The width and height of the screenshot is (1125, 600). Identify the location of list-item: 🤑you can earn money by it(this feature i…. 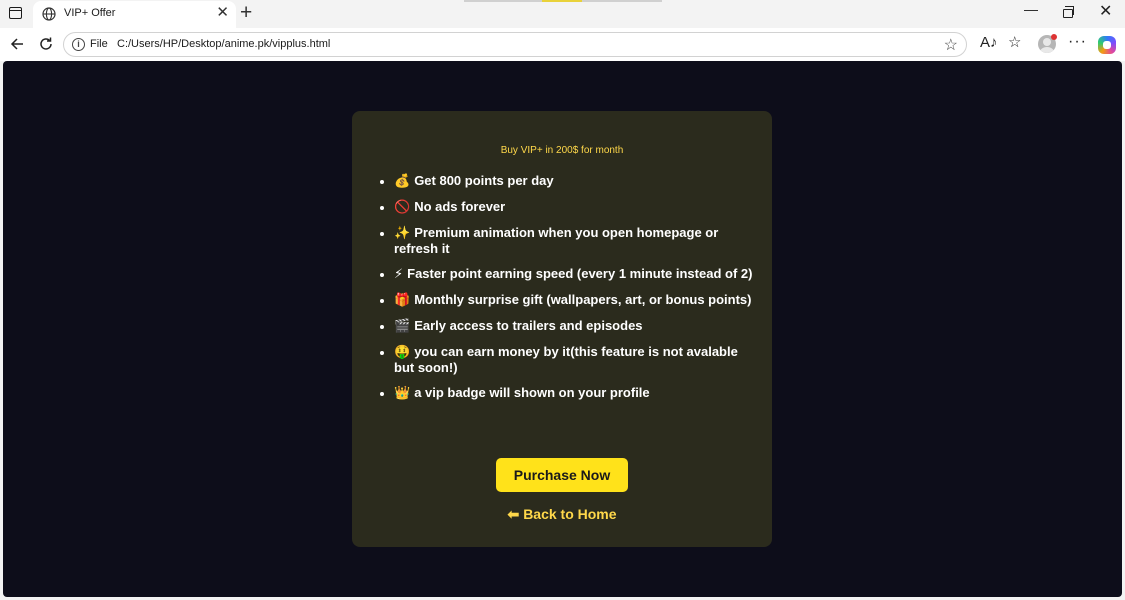
(574, 359).